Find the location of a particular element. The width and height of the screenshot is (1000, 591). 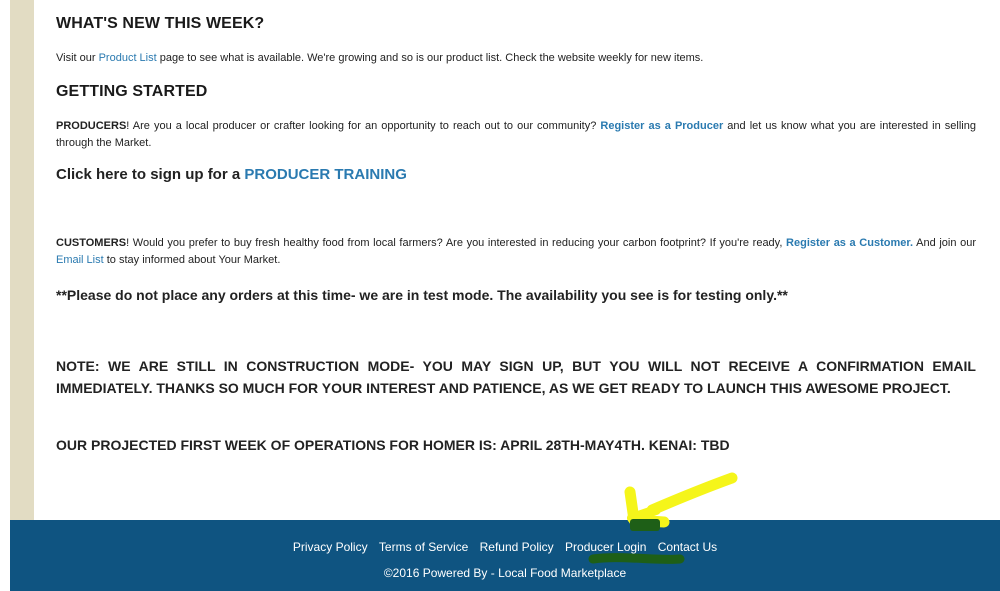

producer-login-link: Producer Login is located at coordinates (605, 547).